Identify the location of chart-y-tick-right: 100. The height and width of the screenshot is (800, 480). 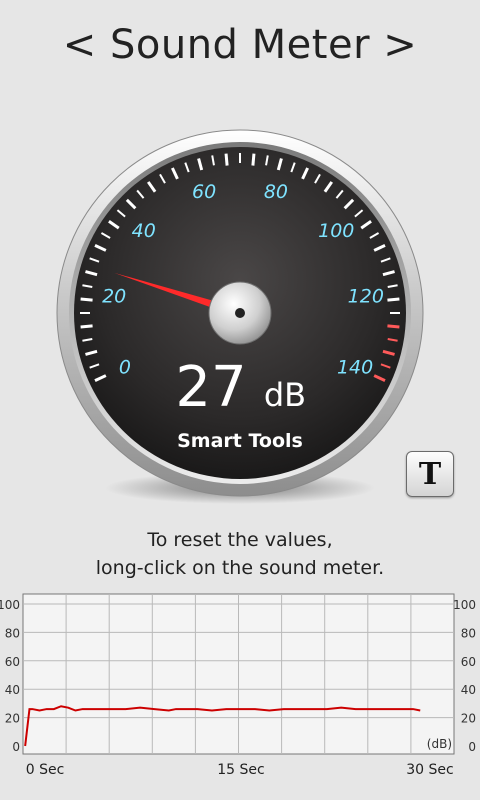
(464, 605).